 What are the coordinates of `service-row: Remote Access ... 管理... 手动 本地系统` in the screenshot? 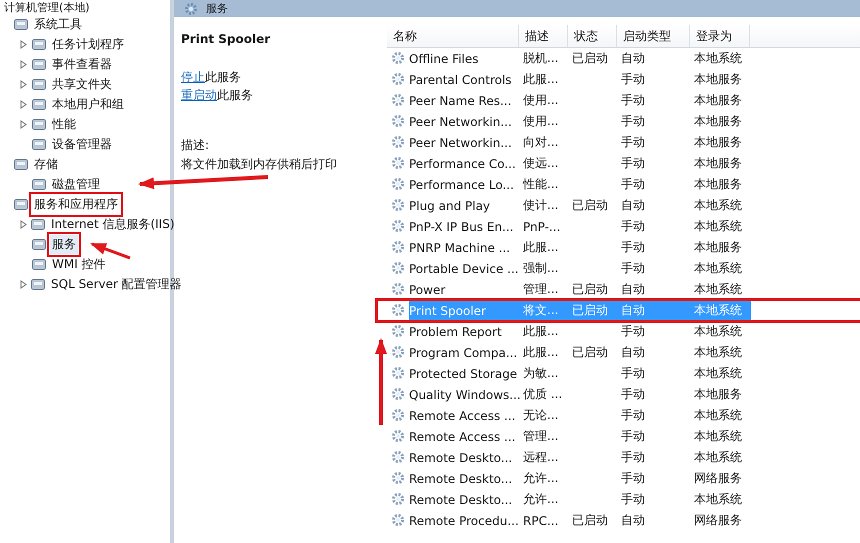 It's located at (580, 436).